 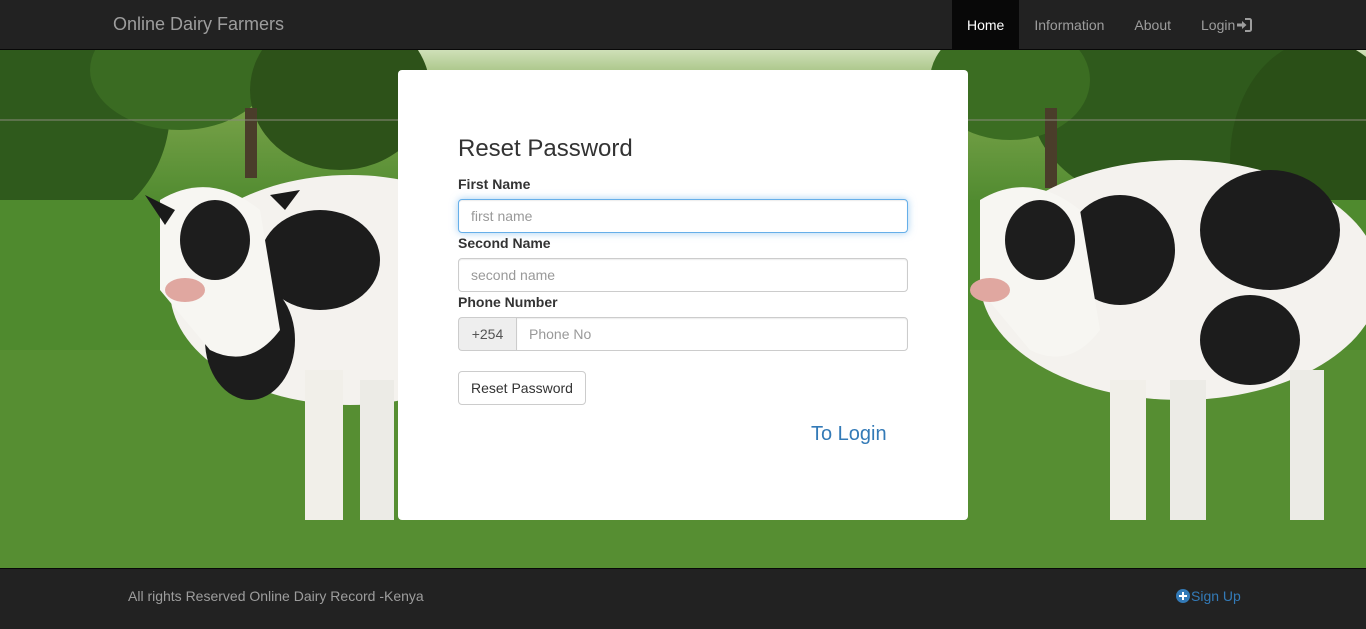 I want to click on second-name-input, so click(x=683, y=275).